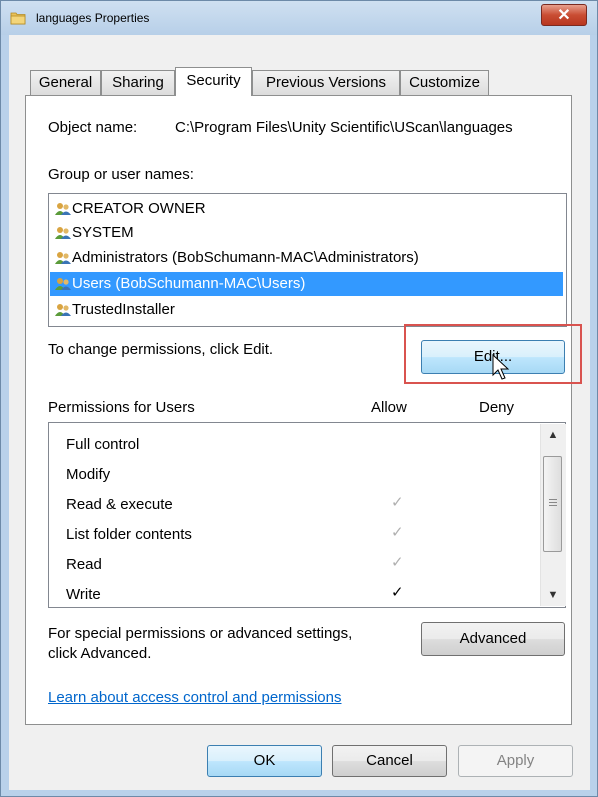  What do you see at coordinates (93, 127) in the screenshot?
I see `object-name-label: Object name:` at bounding box center [93, 127].